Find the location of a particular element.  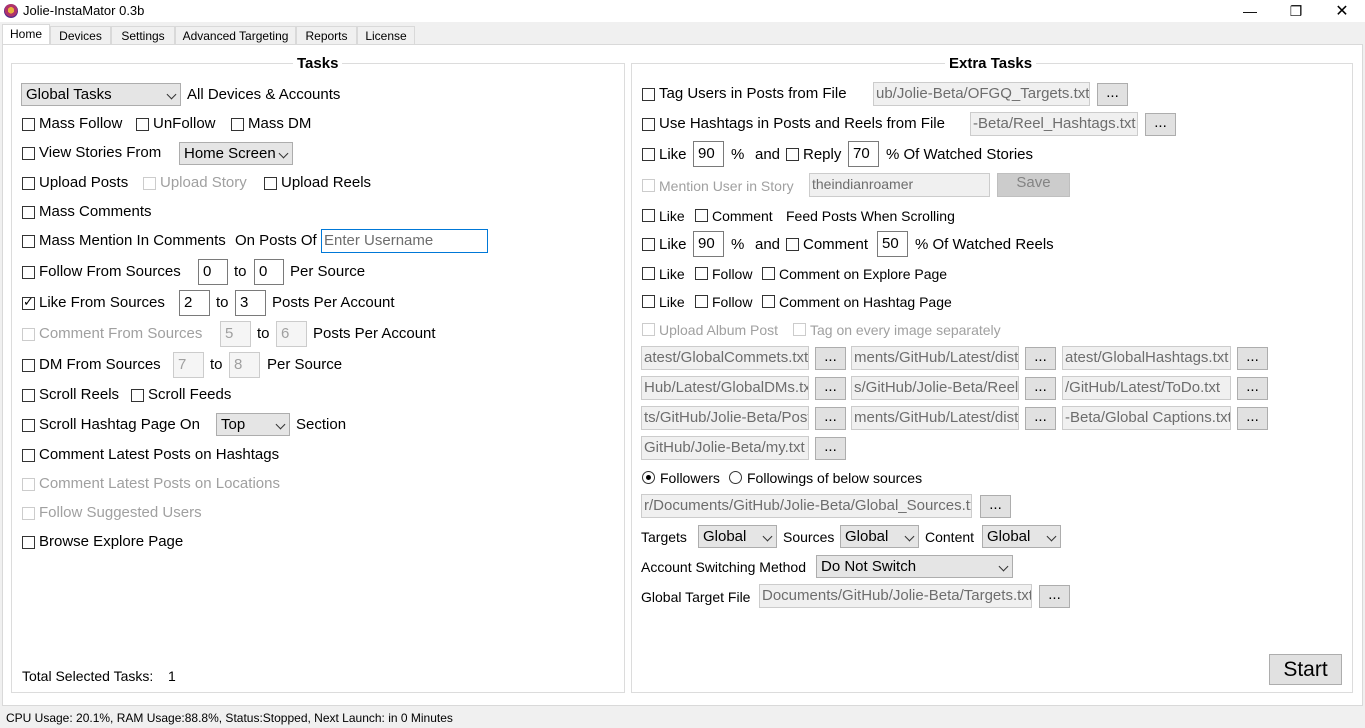

tab-devices: Devices is located at coordinates (80, 35).